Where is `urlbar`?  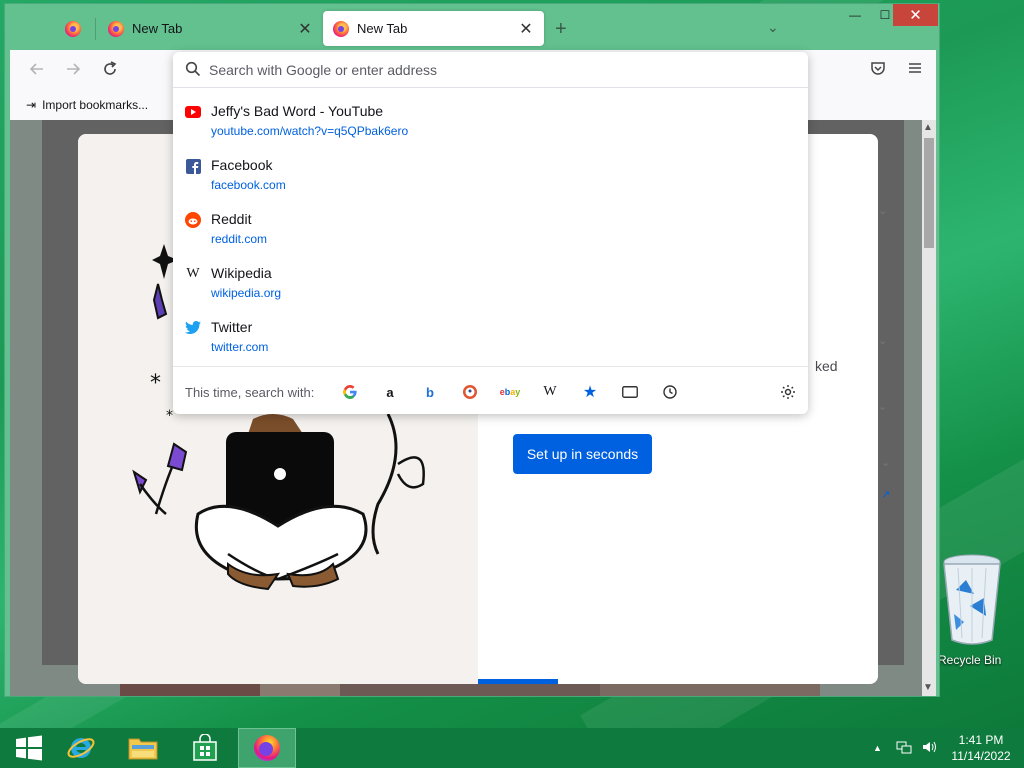
urlbar is located at coordinates (490, 70).